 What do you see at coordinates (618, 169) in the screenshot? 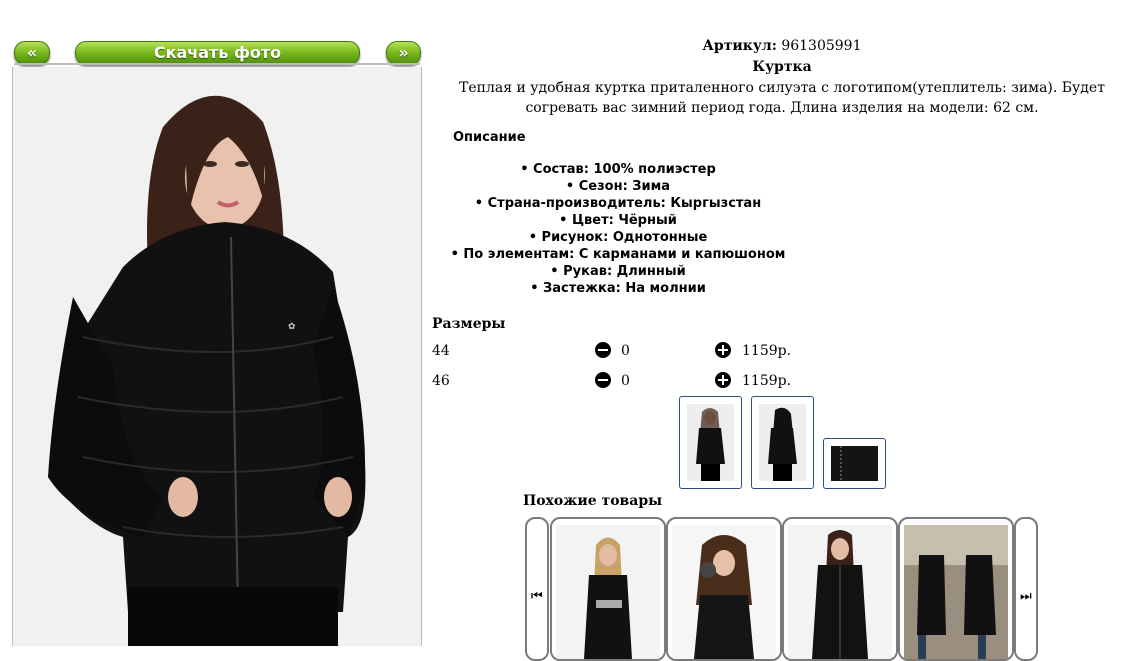
I see `feature-item: • Состав: 100% полиэстер` at bounding box center [618, 169].